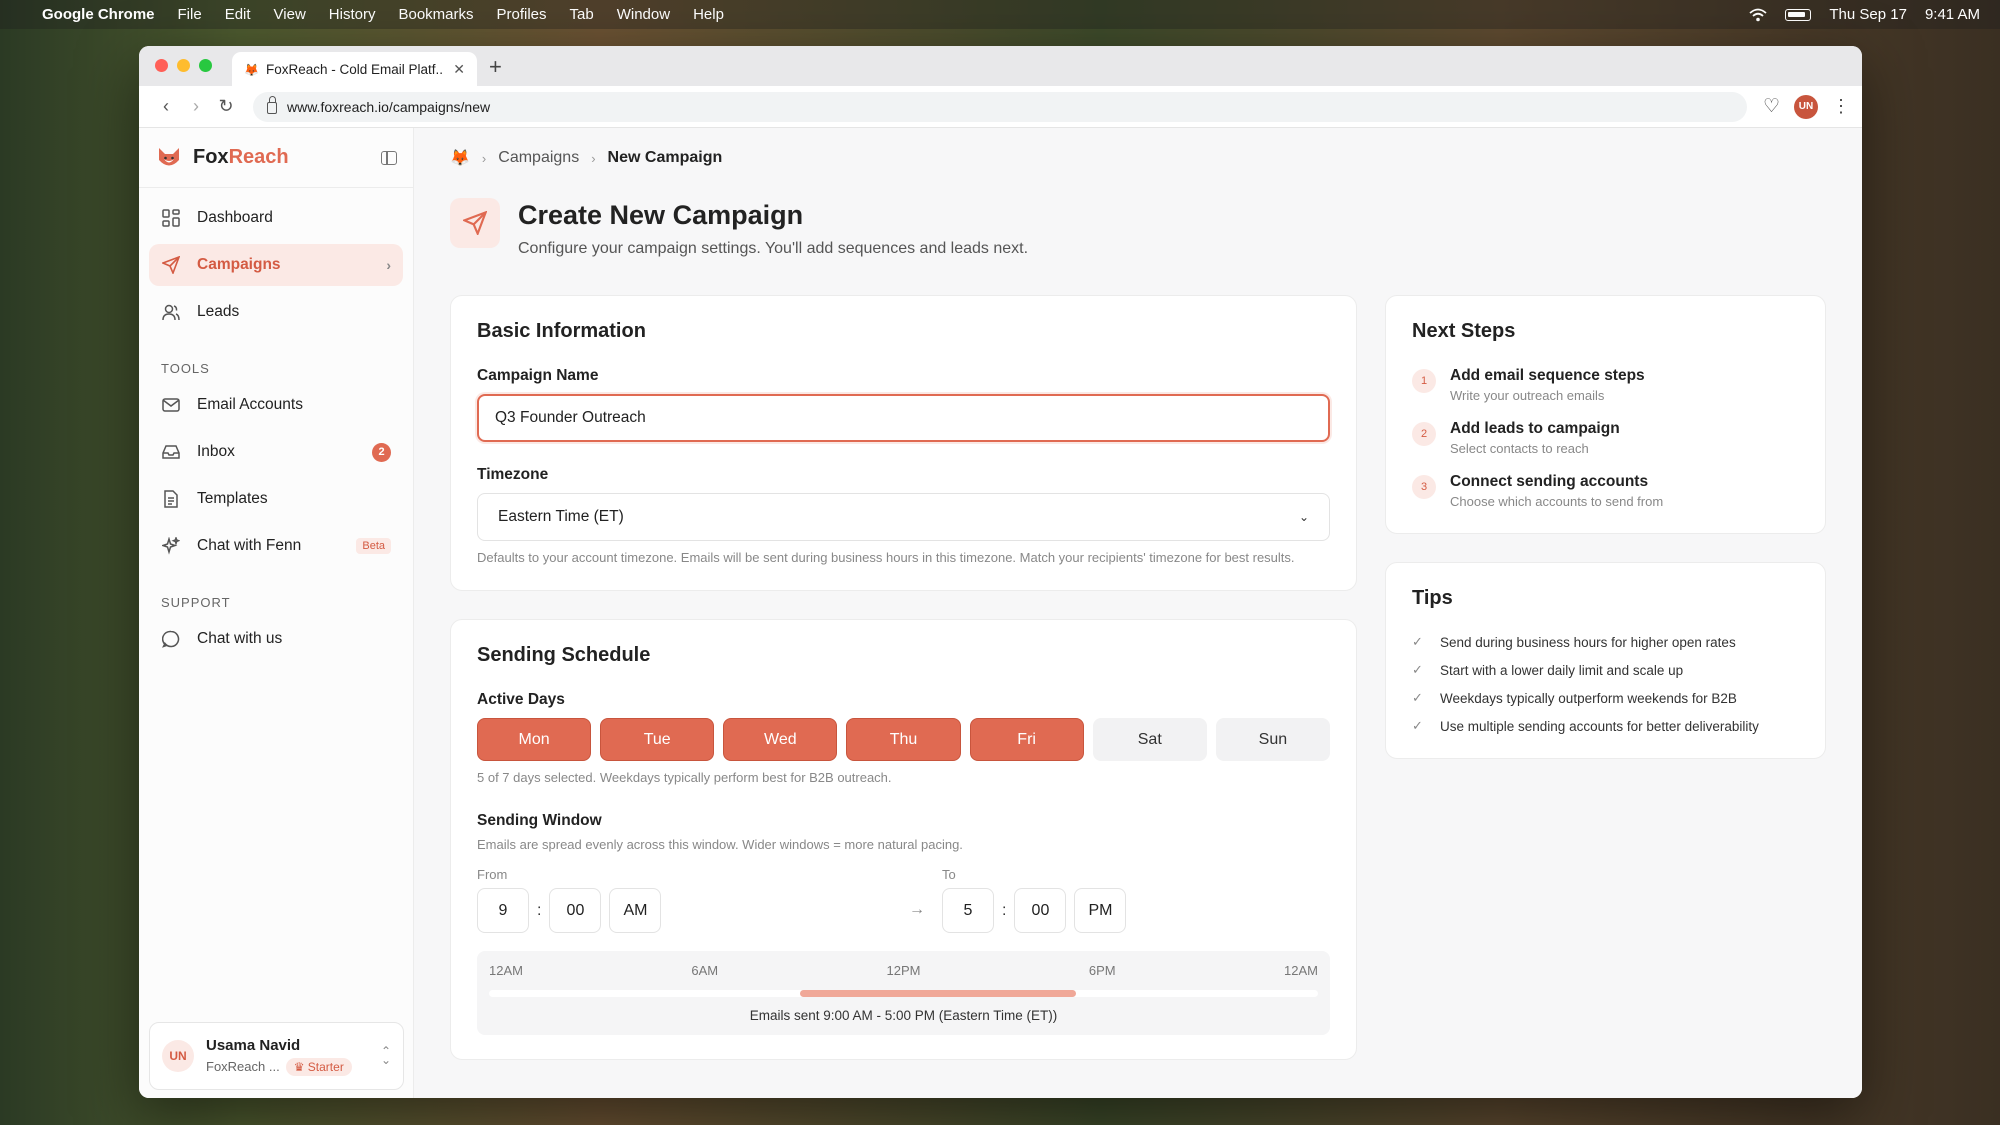  I want to click on day-toggle-wed: Wed, so click(780, 739).